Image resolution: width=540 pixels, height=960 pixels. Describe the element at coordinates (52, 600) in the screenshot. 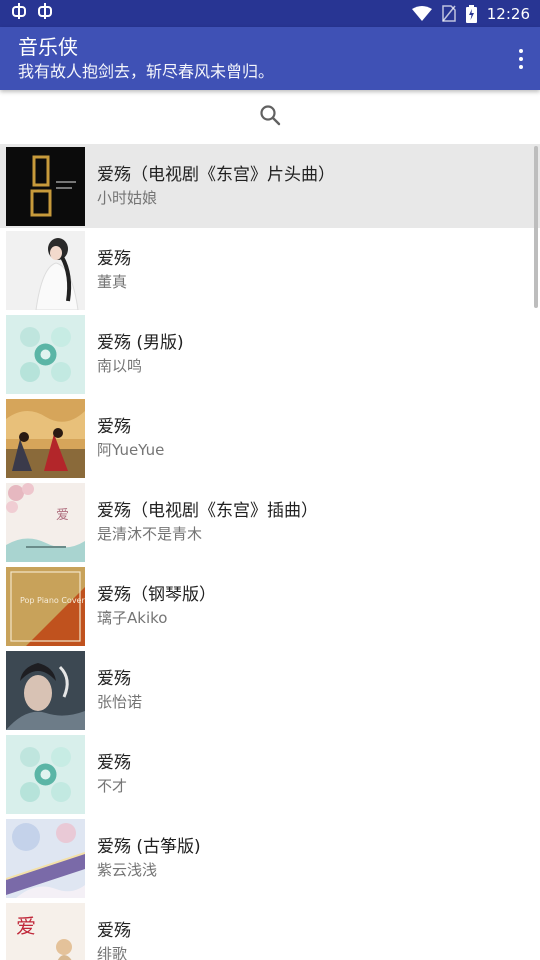

I see `cover-text: Pop Piano Cover` at that location.